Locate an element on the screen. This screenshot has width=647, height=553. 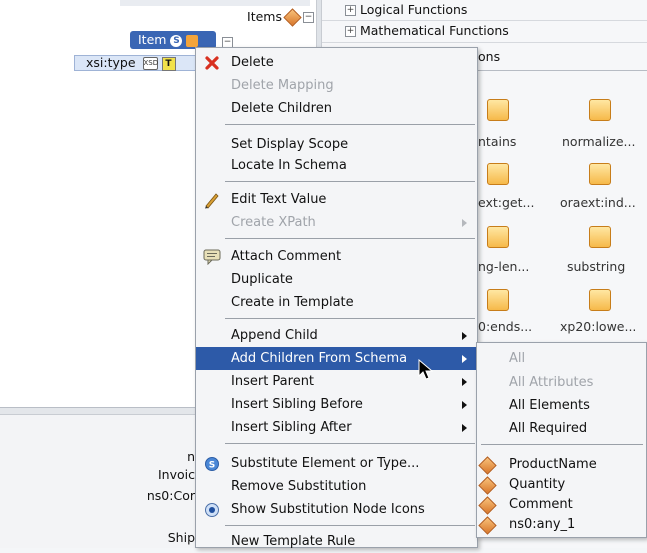
menu-item-label: Create XPath is located at coordinates (273, 222).